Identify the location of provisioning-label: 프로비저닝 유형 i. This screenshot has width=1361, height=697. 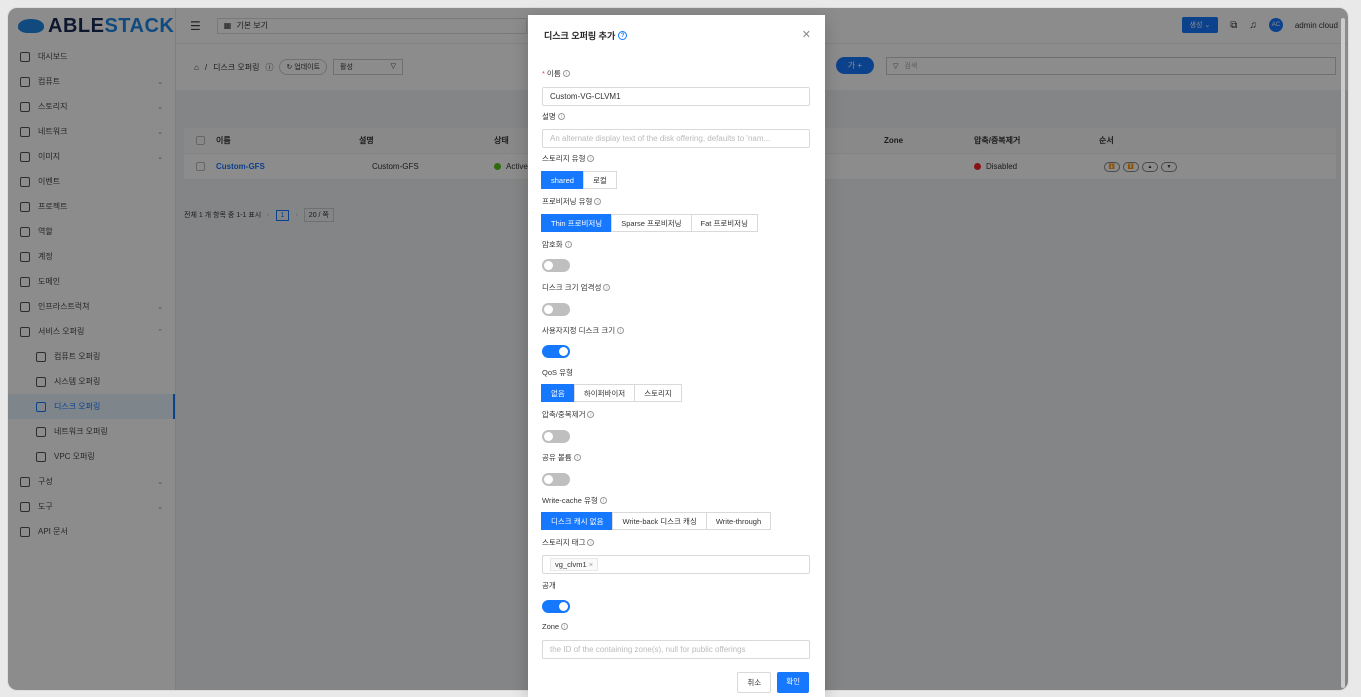
(676, 201).